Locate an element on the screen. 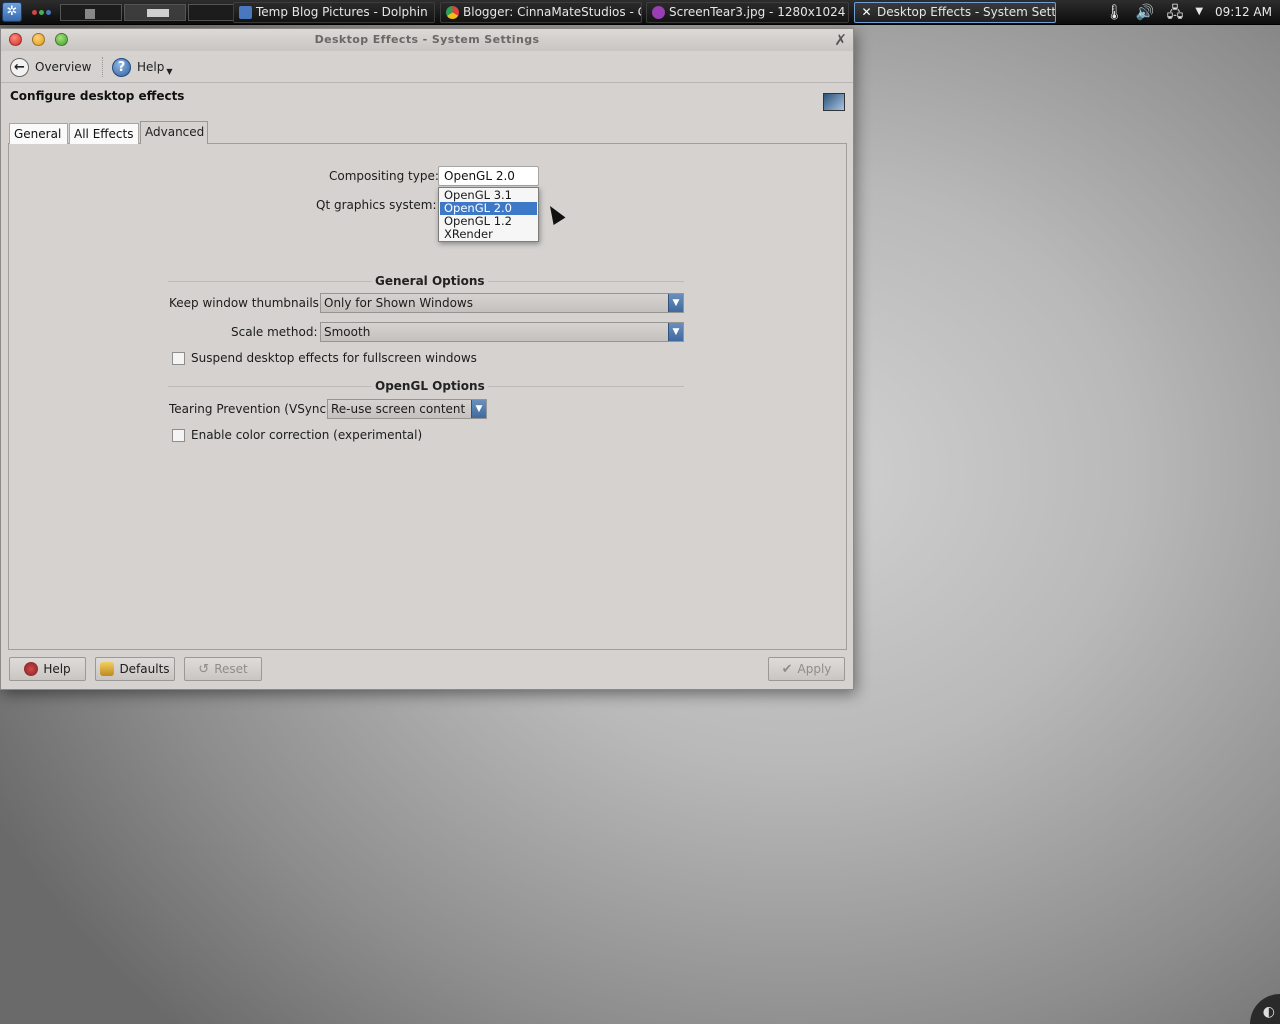 The width and height of the screenshot is (1280, 1024). defaults-icon is located at coordinates (107, 669).